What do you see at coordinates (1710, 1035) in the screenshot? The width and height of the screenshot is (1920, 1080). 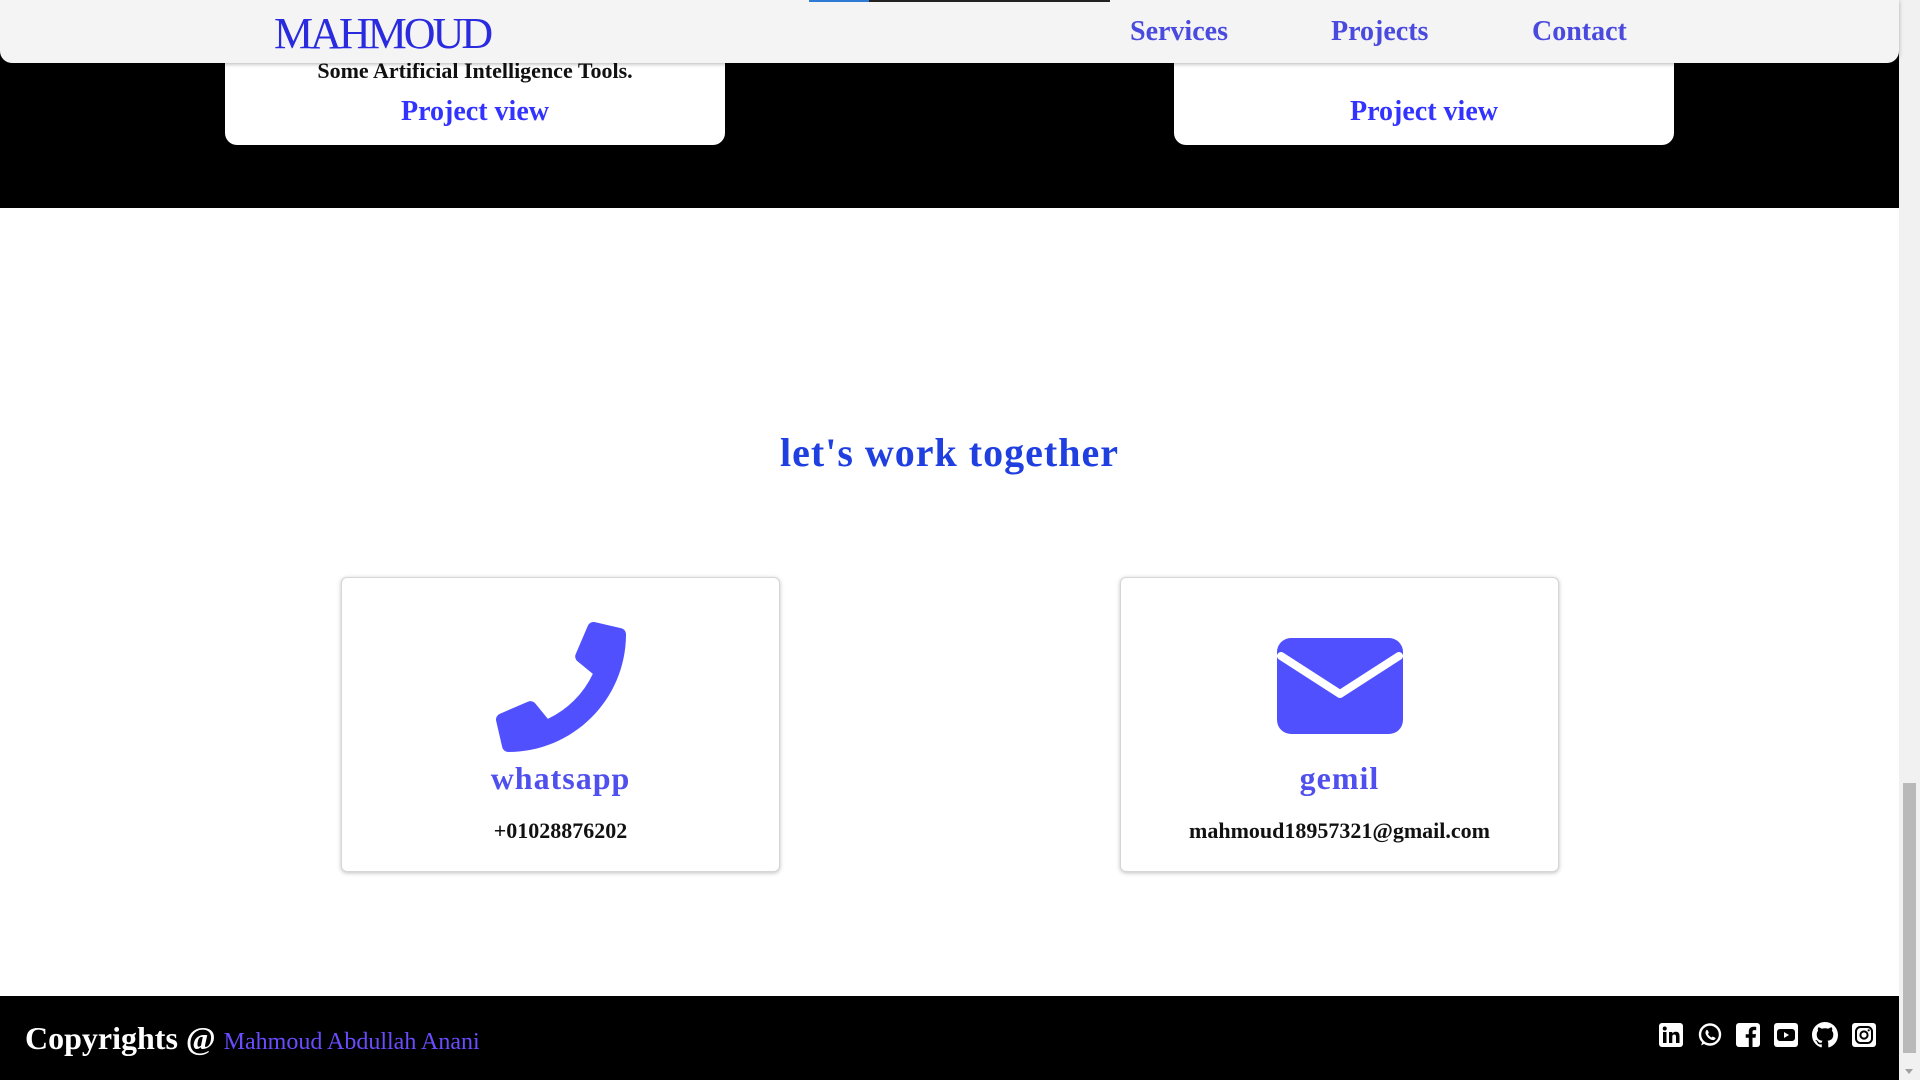 I see `whatsapp-icon` at bounding box center [1710, 1035].